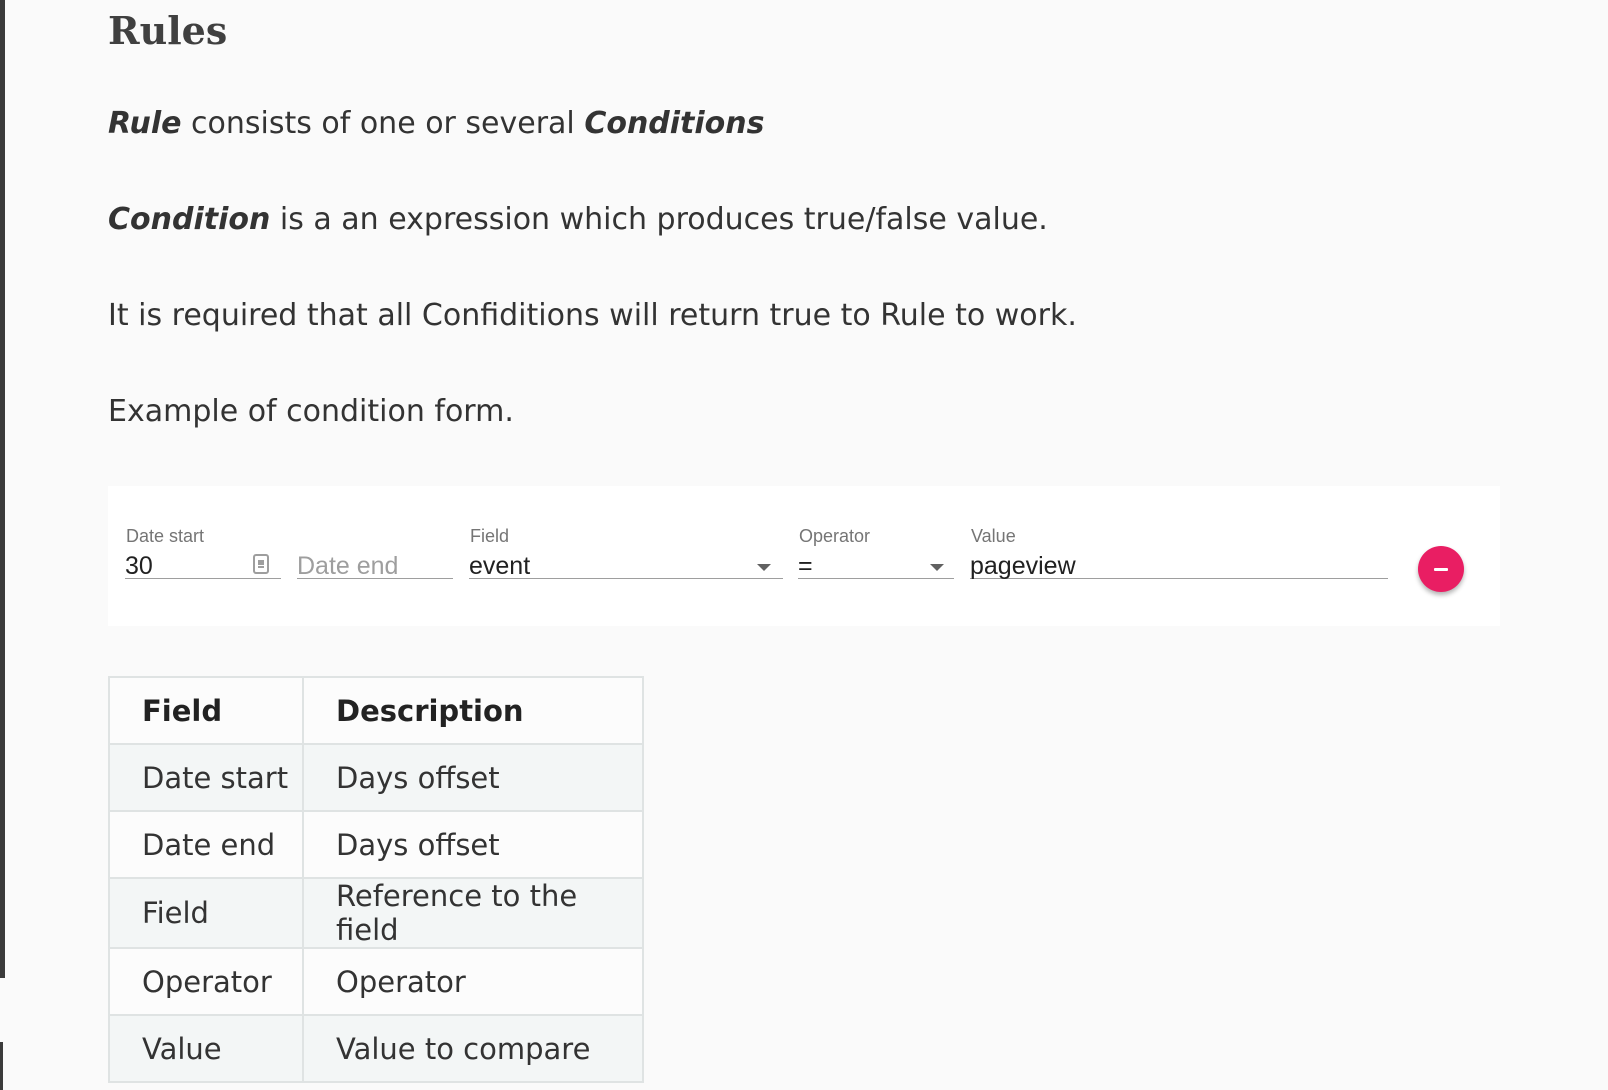 The width and height of the screenshot is (1608, 1090). I want to click on table-cell-field: Value, so click(206, 1048).